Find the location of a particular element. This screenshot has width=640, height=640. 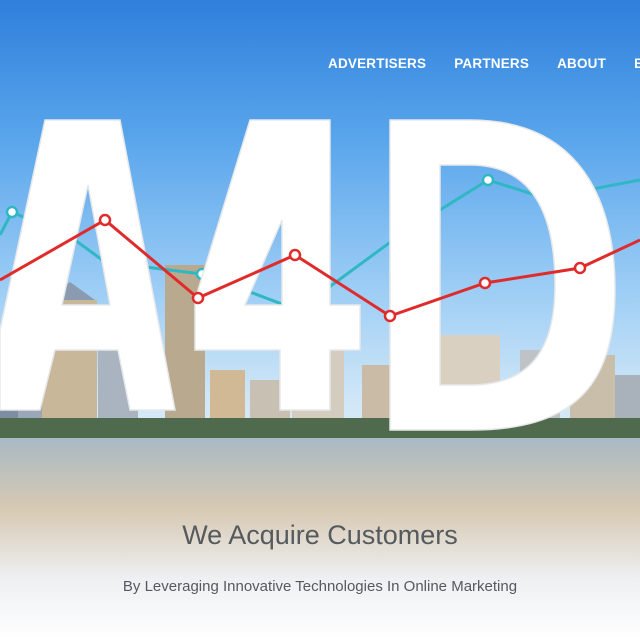

main-nav: ADVERTISERS PARTNERS ABOUT B is located at coordinates (484, 63).